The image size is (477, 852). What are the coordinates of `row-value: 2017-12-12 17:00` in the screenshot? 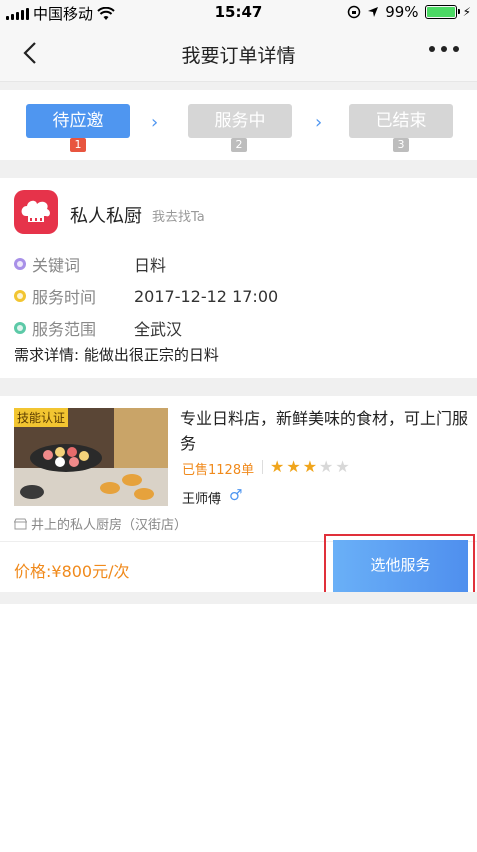 It's located at (206, 296).